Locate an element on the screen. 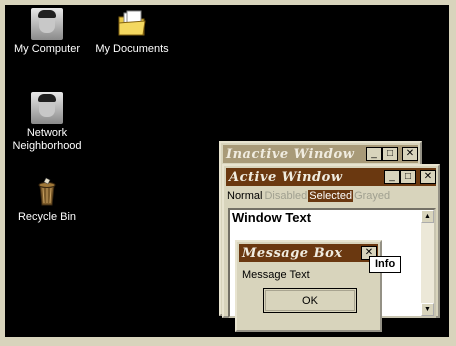 The image size is (456, 346). window-text: Window Text is located at coordinates (272, 217).